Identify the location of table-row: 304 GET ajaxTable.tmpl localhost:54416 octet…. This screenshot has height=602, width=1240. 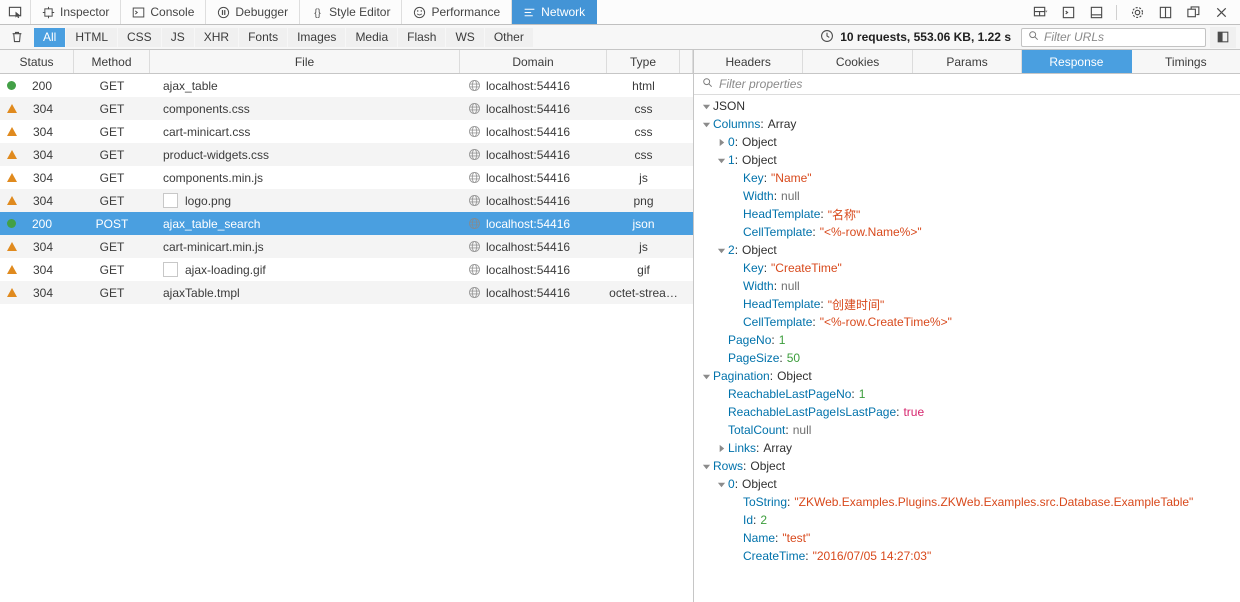
(346, 292).